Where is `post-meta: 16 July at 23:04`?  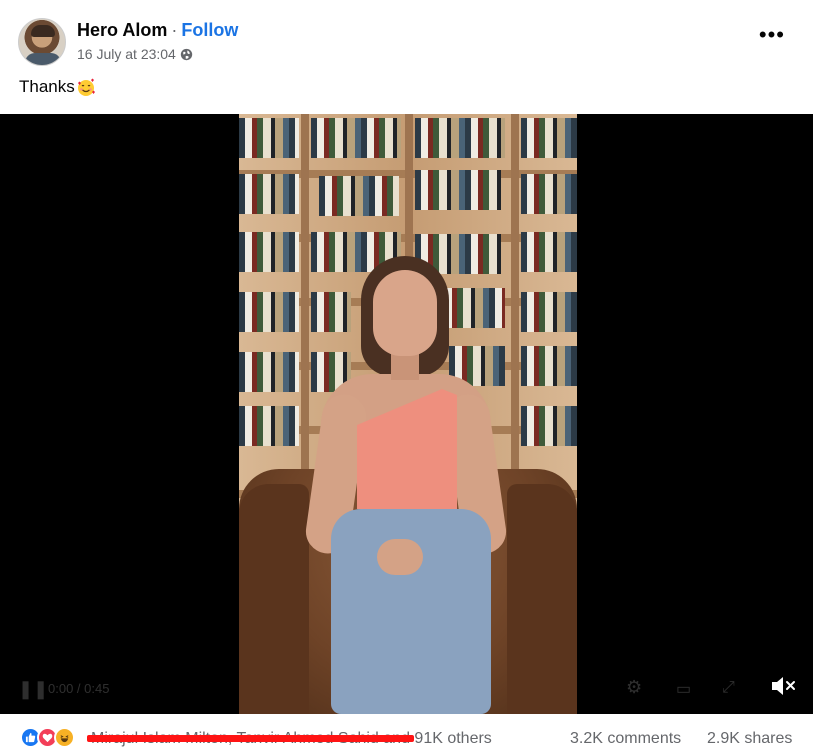
post-meta: 16 July at 23:04 is located at coordinates (135, 54).